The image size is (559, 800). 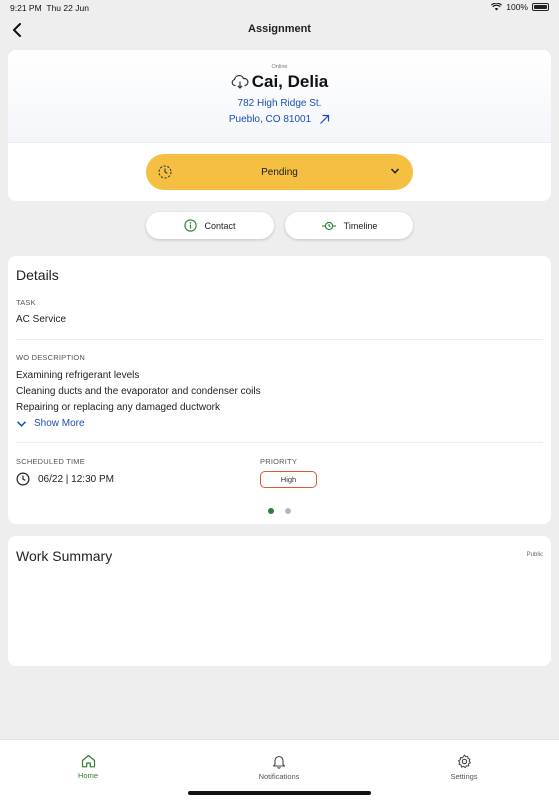 I want to click on clock-icon, so click(x=23, y=479).